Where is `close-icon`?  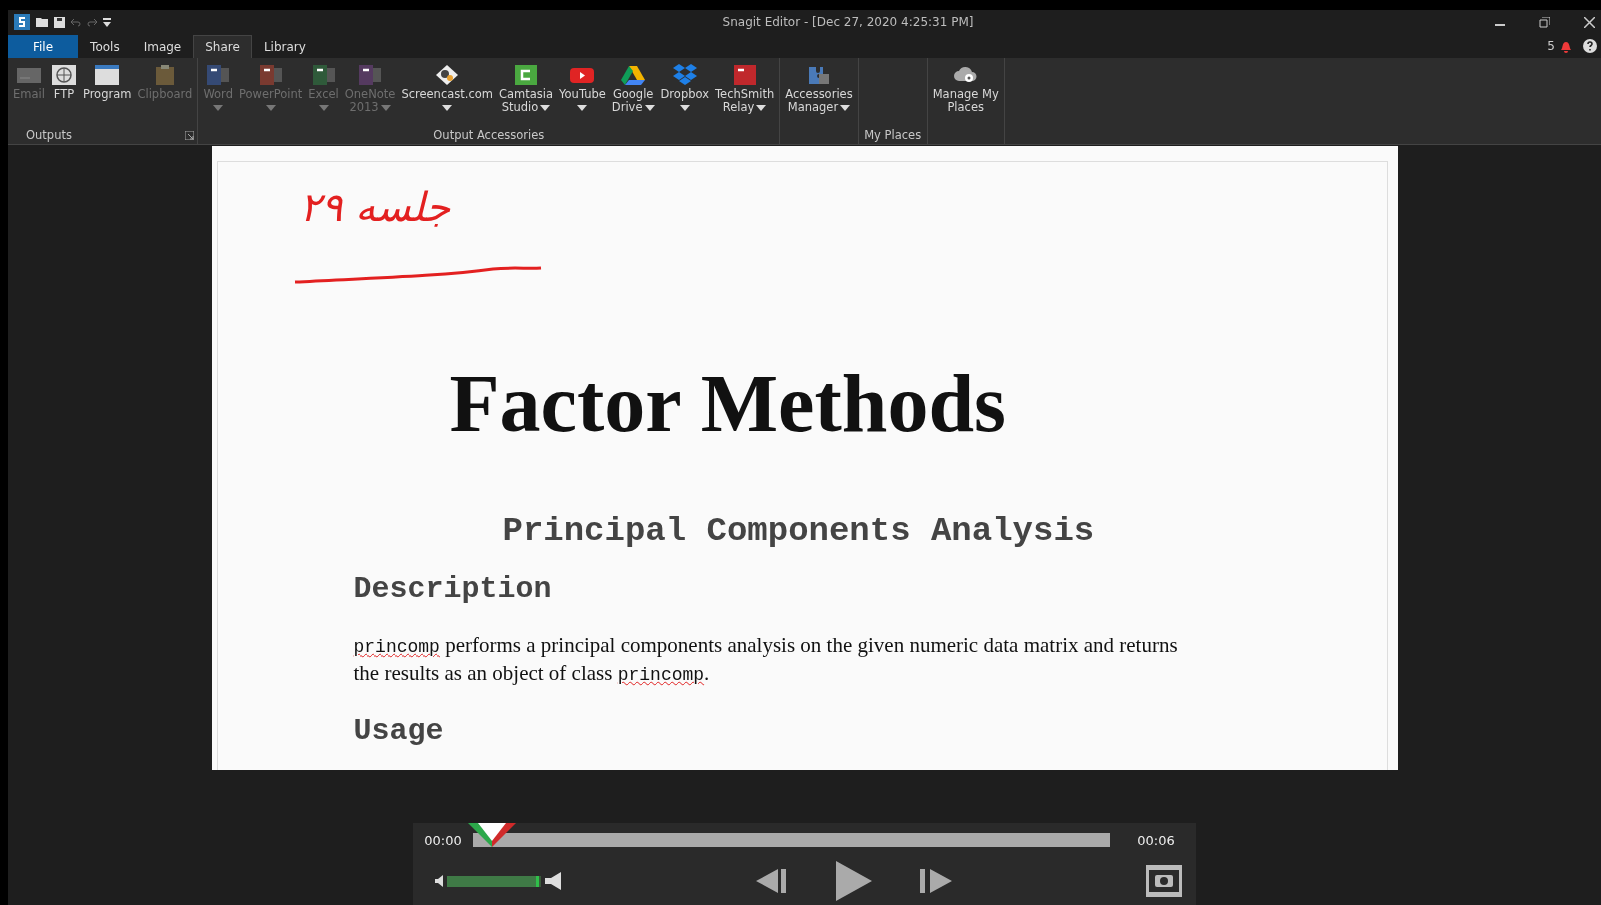
close-icon is located at coordinates (1589, 22).